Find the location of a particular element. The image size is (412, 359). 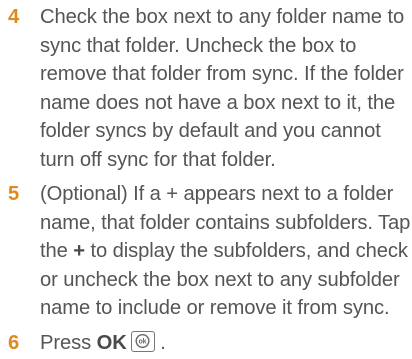

step-number: 4 is located at coordinates (14, 17).